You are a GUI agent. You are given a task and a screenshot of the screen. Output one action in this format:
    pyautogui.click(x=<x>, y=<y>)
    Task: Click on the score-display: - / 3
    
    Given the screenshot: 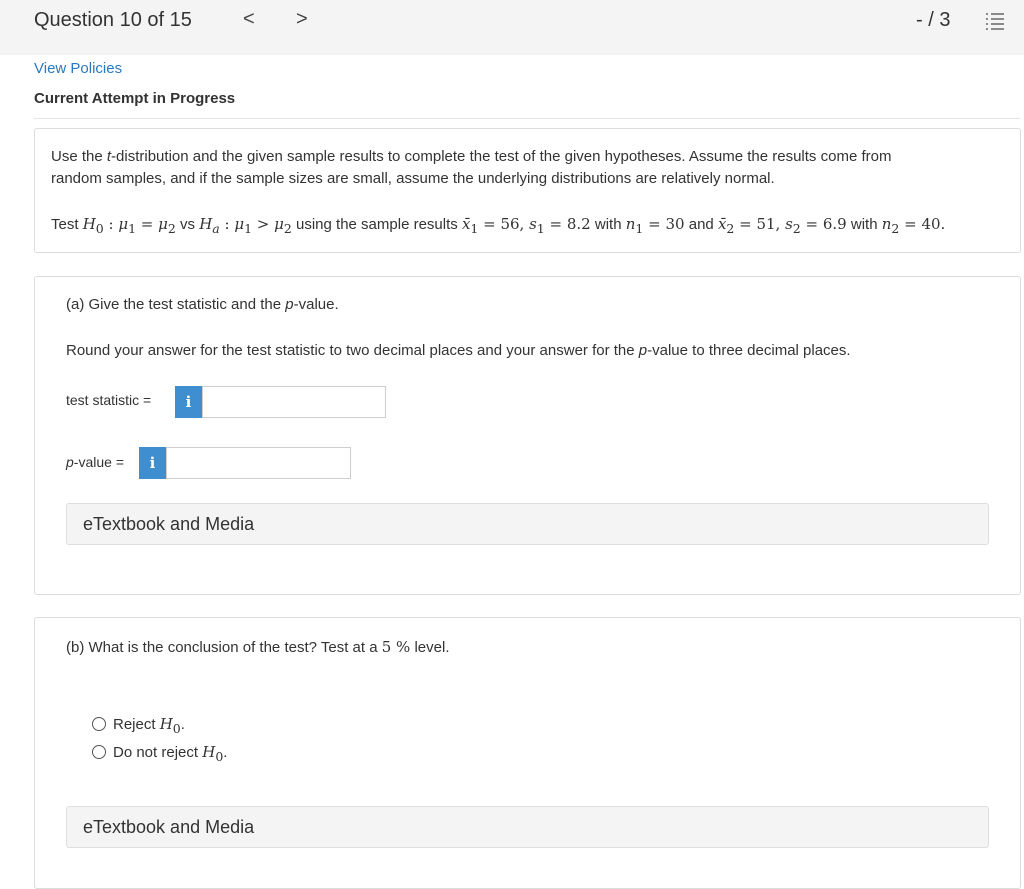 What is the action you would take?
    pyautogui.click(x=933, y=20)
    